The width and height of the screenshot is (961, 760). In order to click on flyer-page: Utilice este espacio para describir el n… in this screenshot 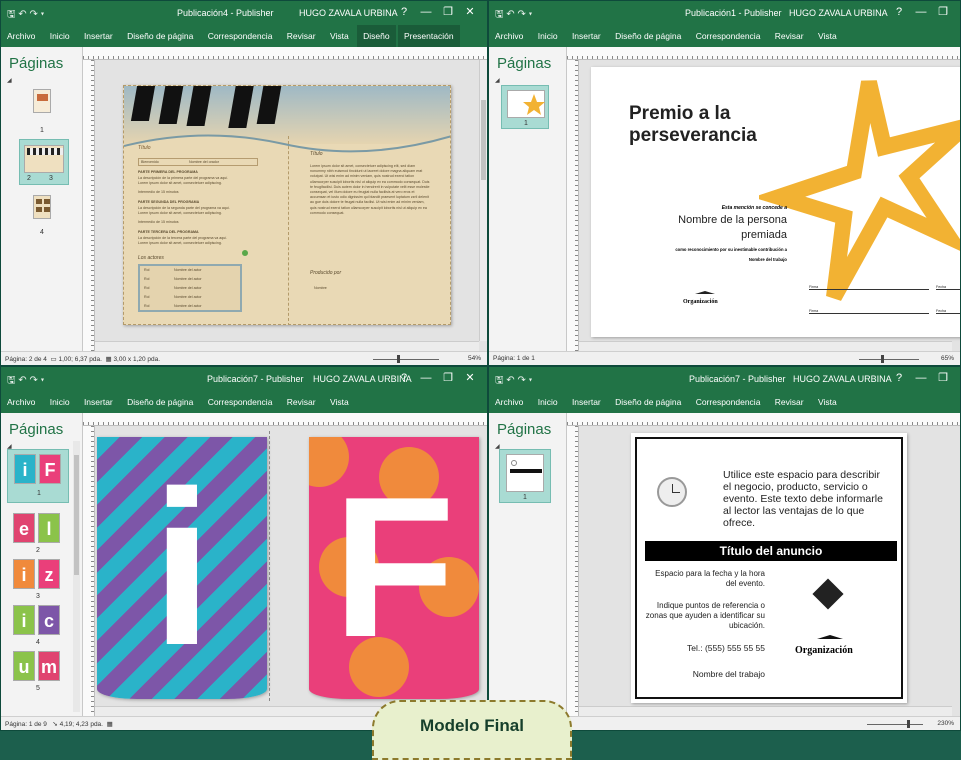, I will do `click(769, 568)`.